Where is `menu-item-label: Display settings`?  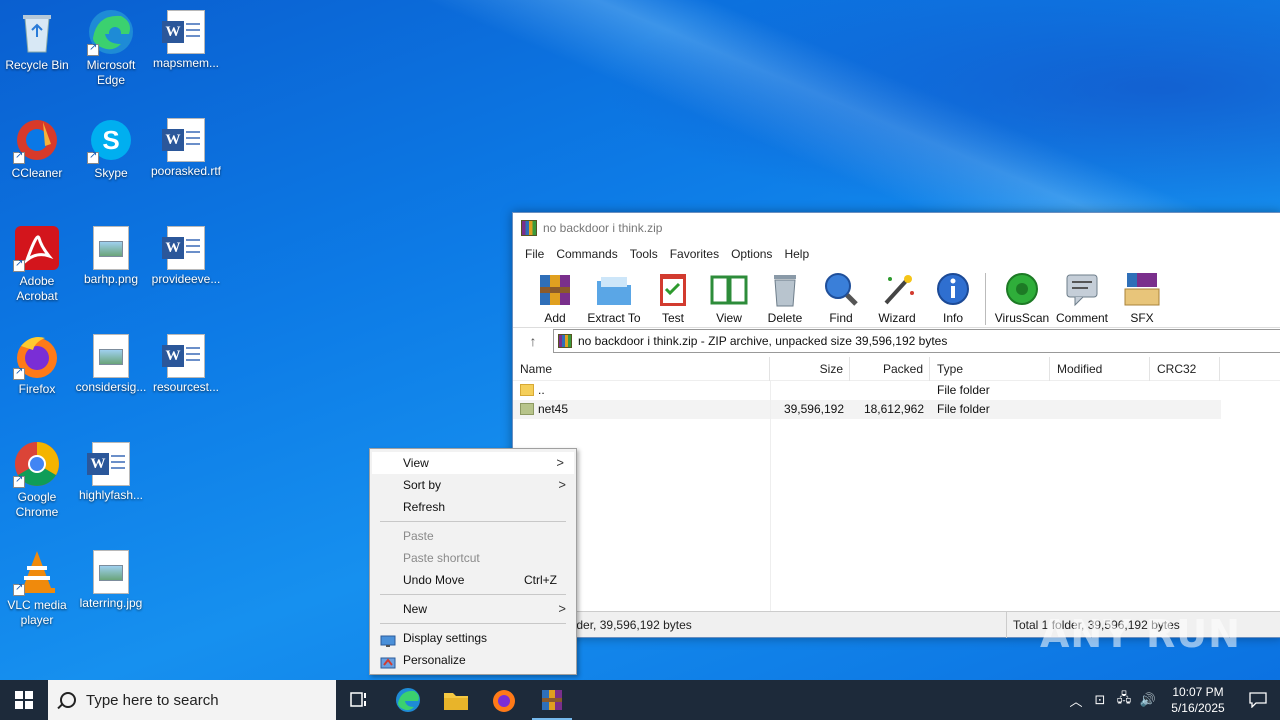
menu-item-label: Display settings is located at coordinates (445, 638).